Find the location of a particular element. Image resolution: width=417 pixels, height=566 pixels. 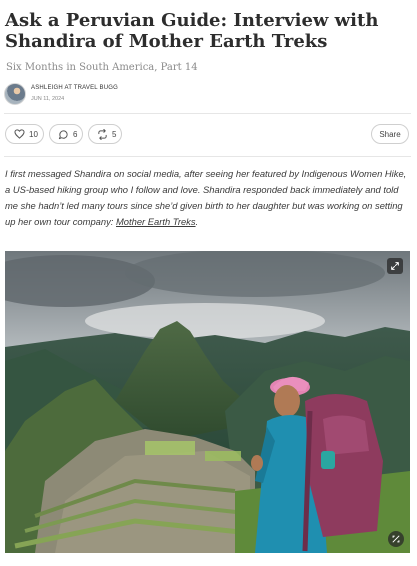

post-date: JUN 11, 2024 is located at coordinates (48, 99).